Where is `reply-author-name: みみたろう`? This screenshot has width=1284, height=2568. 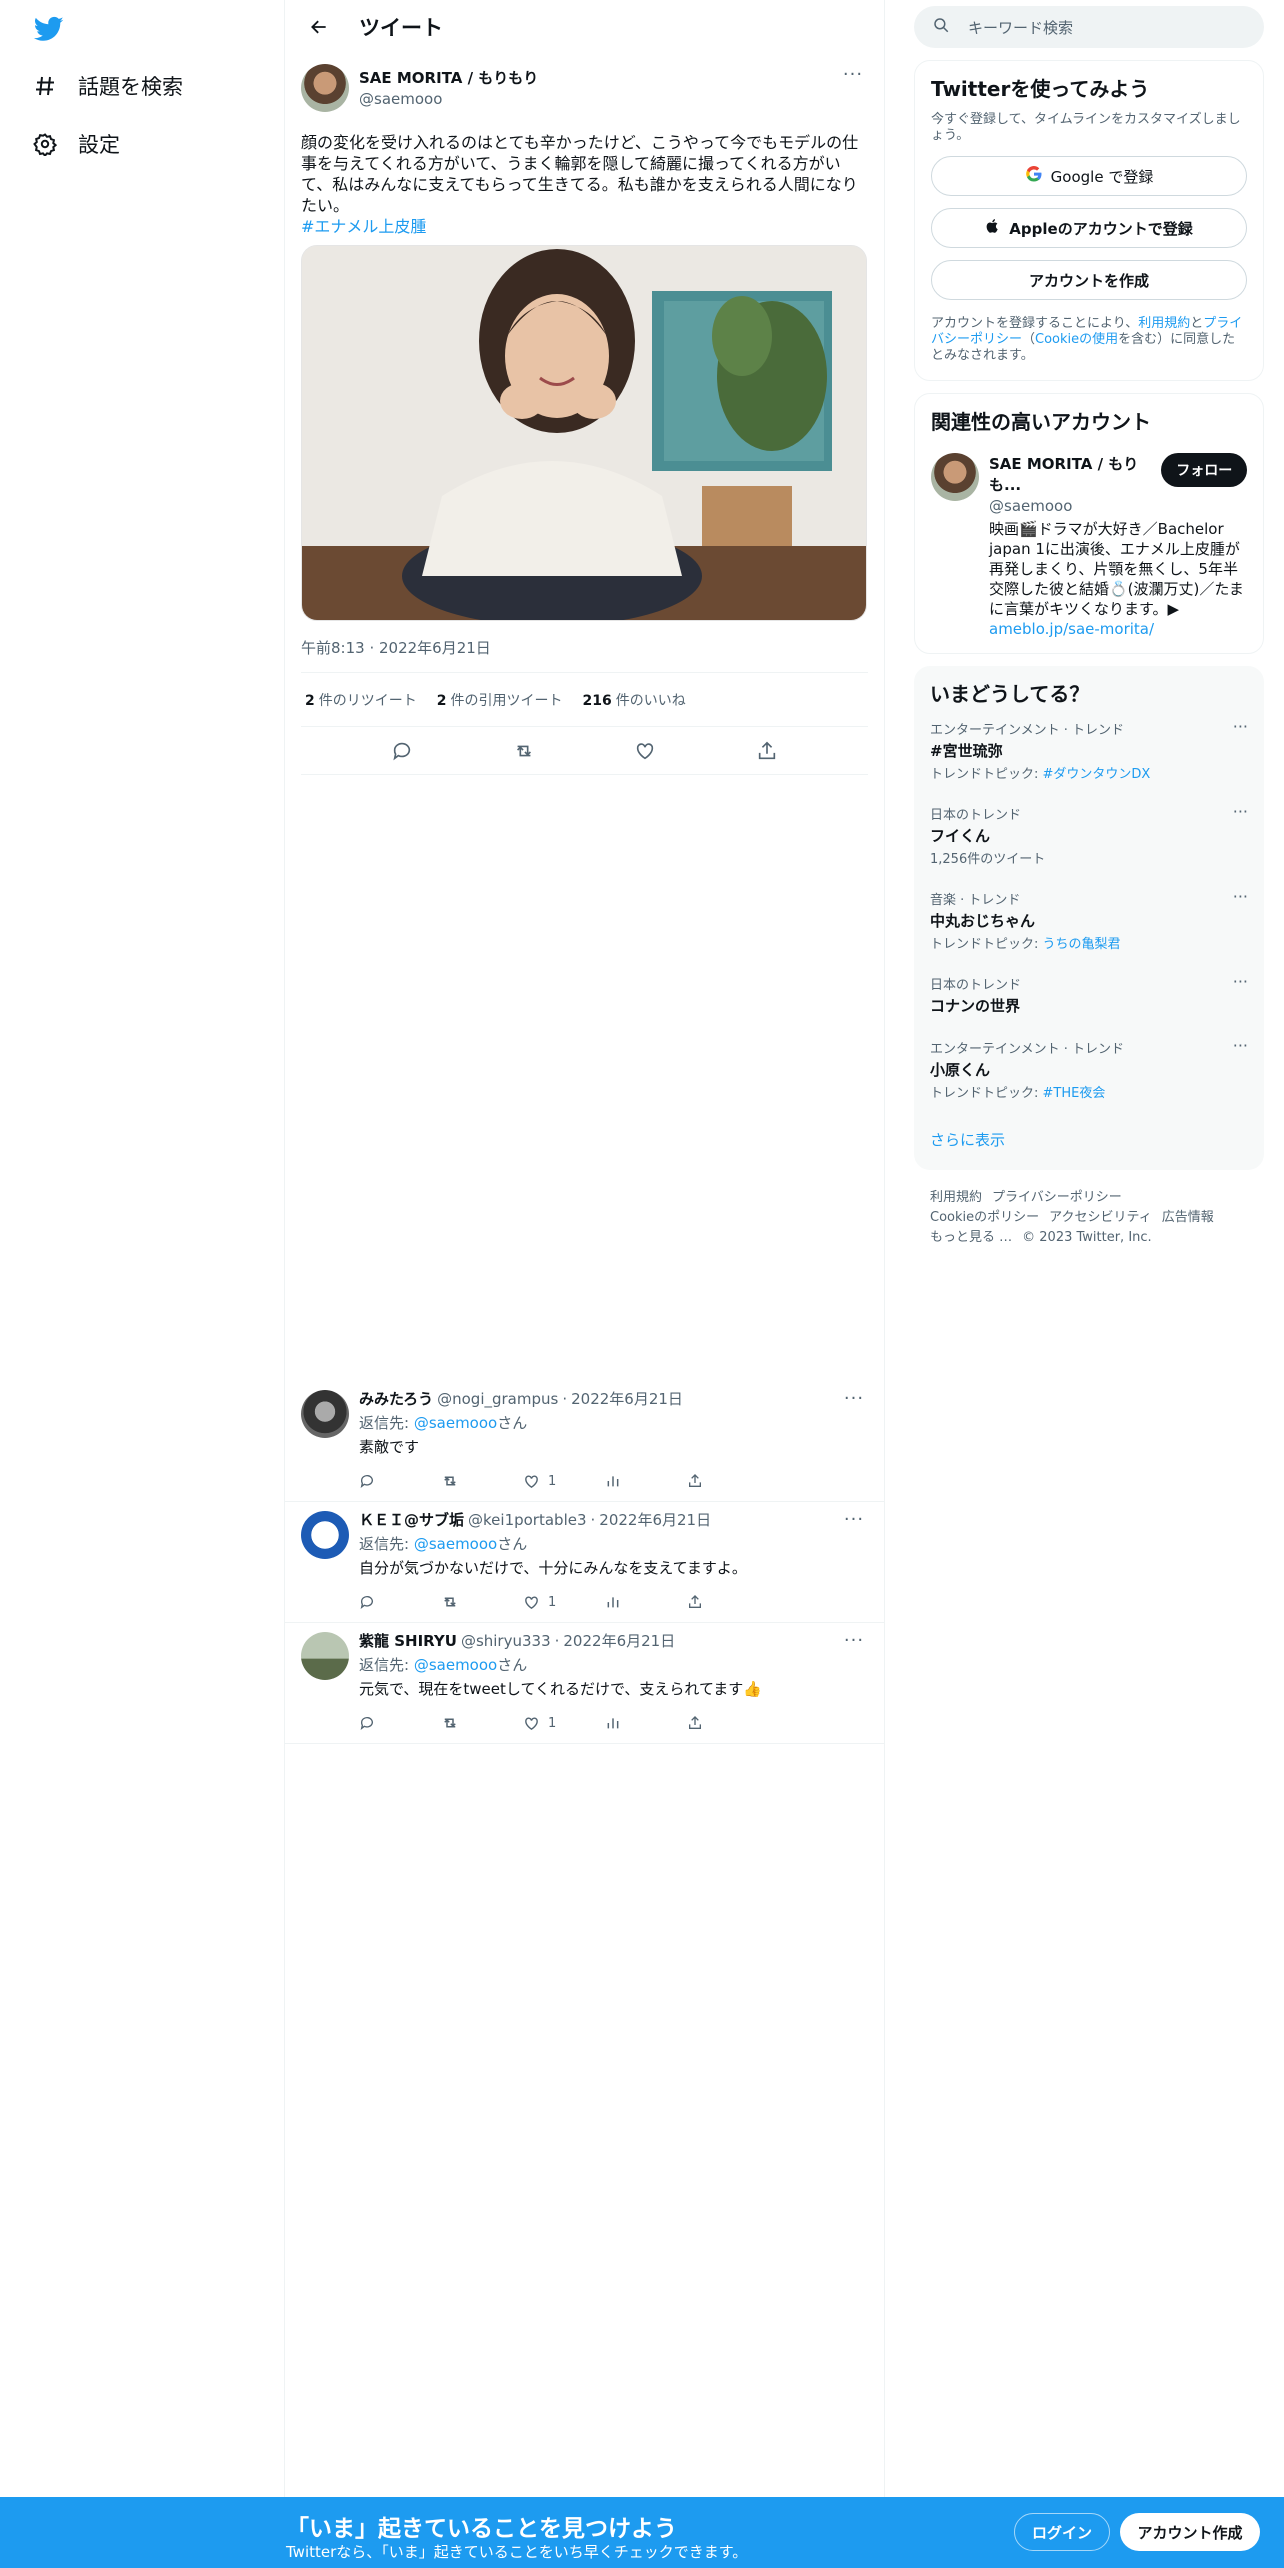
reply-author-name: みみたろう is located at coordinates (396, 1398).